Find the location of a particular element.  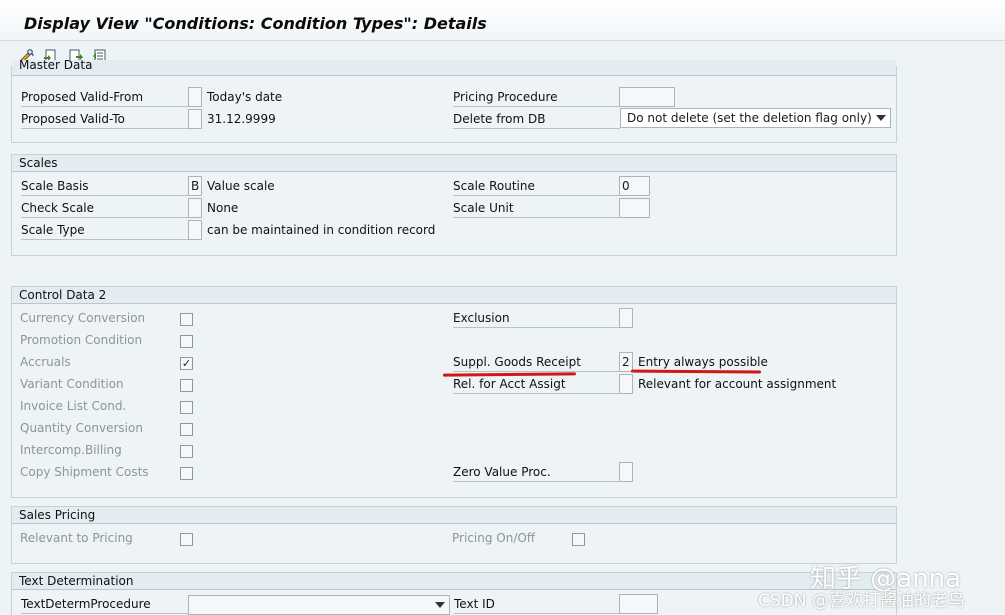

scales-title: Scales is located at coordinates (454, 163).